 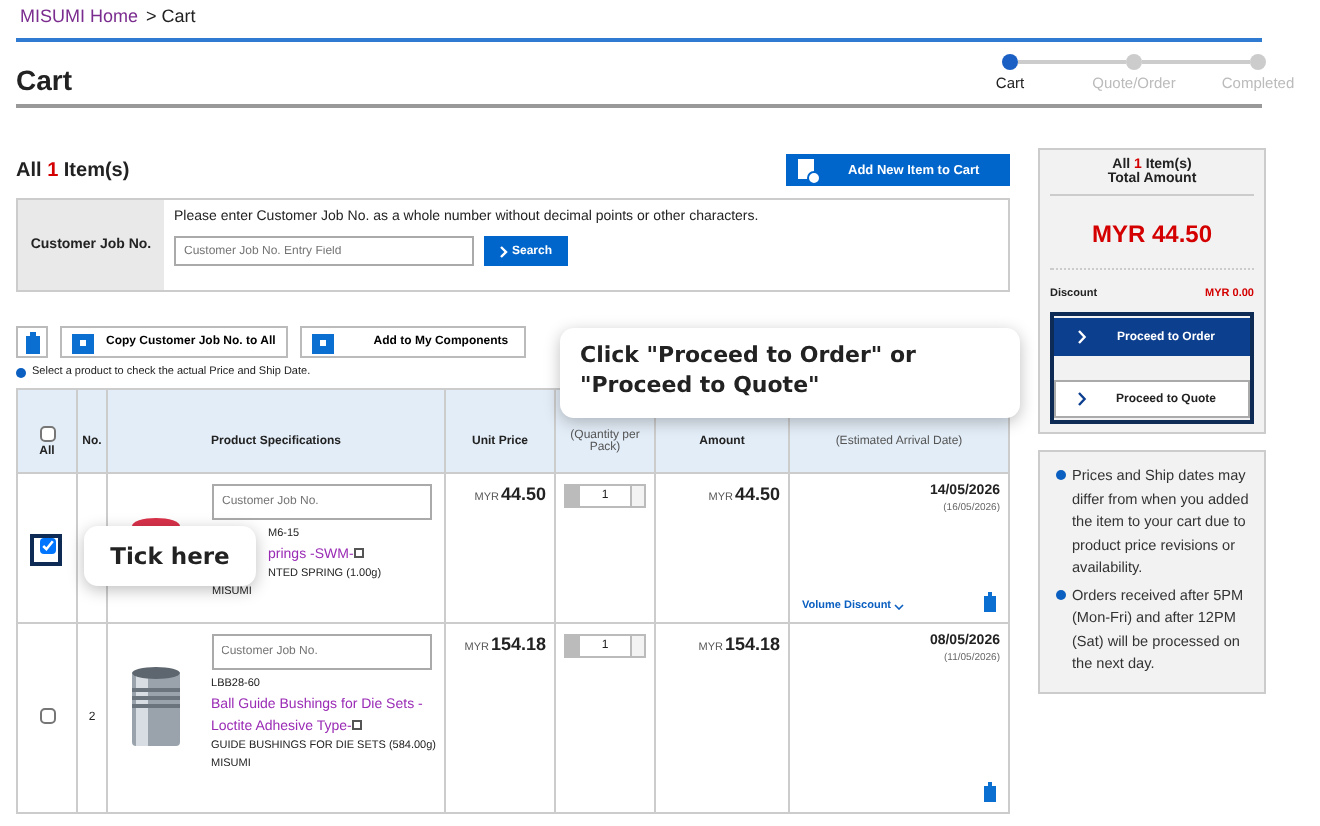 What do you see at coordinates (44, 82) in the screenshot?
I see `page-title: Cart` at bounding box center [44, 82].